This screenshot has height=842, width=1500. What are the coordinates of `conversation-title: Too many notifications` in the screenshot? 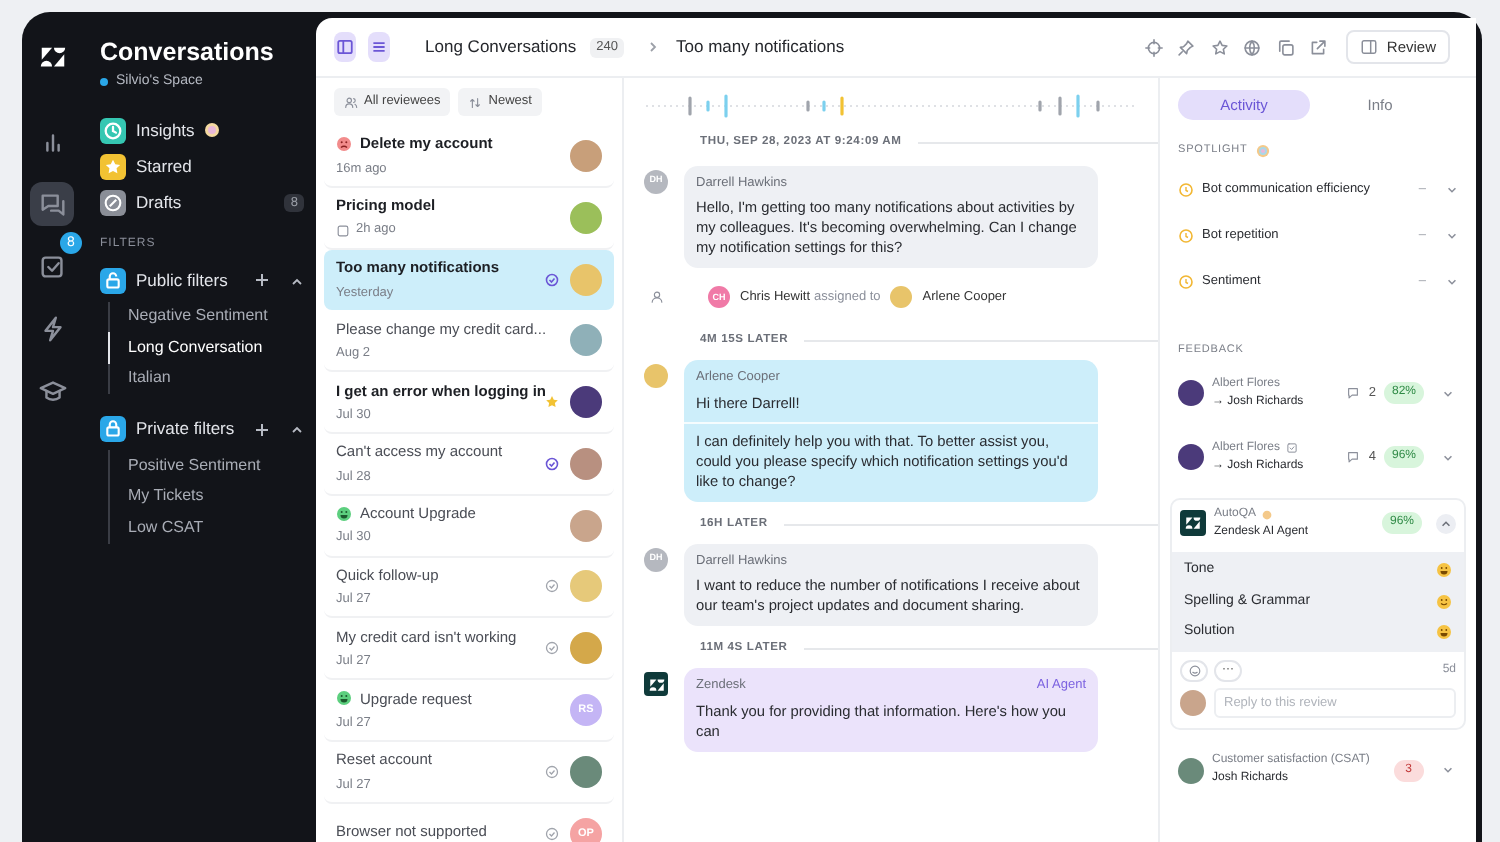 It's located at (761, 47).